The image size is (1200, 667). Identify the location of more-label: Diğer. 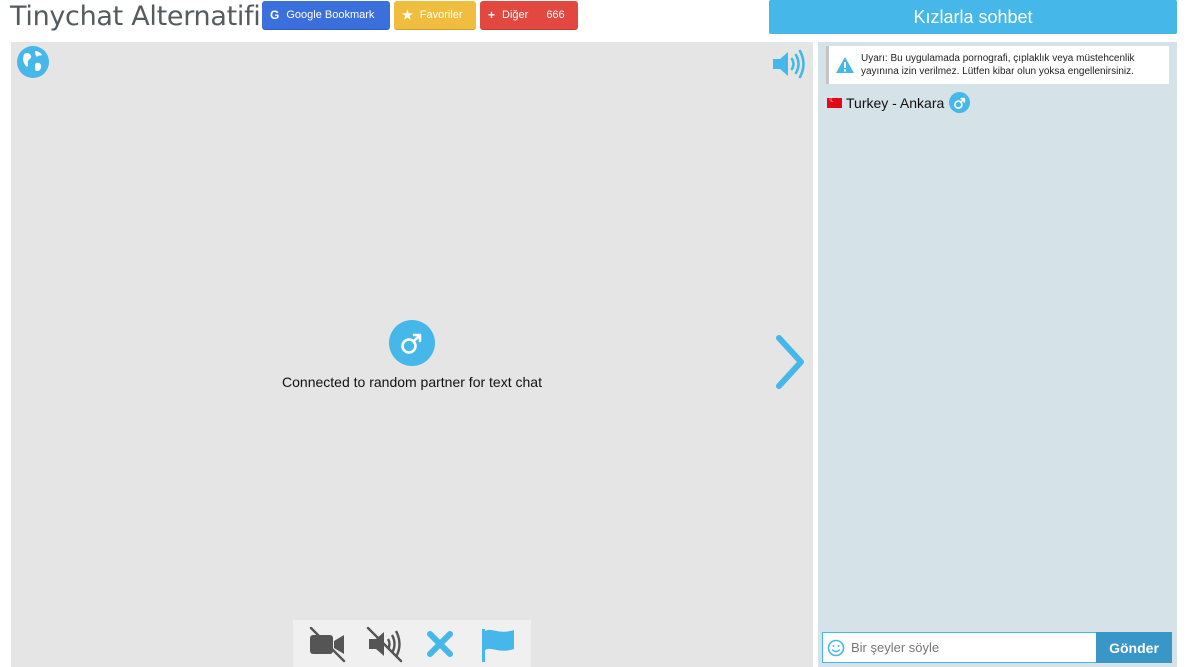
(515, 15).